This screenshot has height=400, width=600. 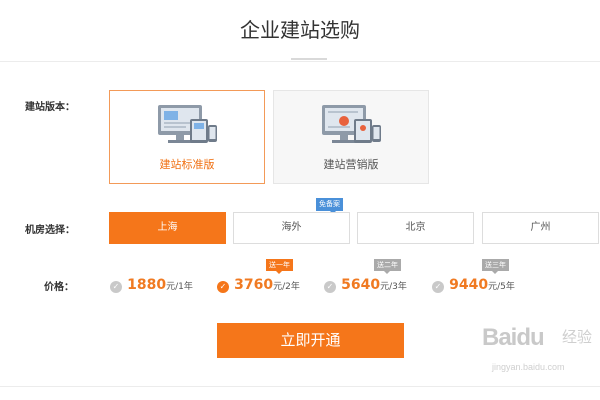 What do you see at coordinates (415, 228) in the screenshot?
I see `room-option-beijing: 北京` at bounding box center [415, 228].